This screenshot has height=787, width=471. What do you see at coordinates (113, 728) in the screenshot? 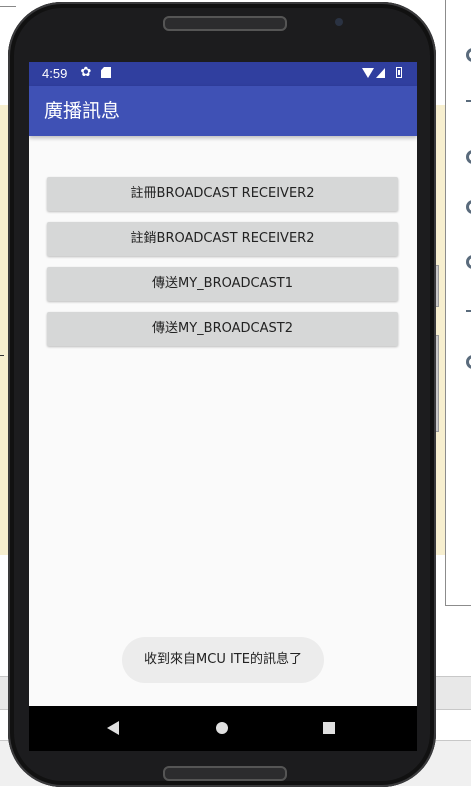
I see `back-icon` at bounding box center [113, 728].